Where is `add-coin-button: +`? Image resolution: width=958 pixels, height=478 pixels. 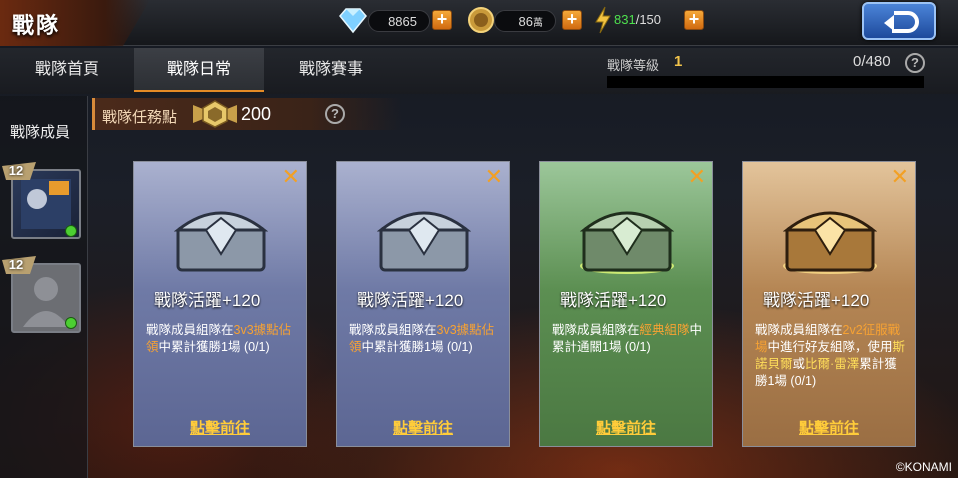
add-coin-button: + is located at coordinates (572, 20).